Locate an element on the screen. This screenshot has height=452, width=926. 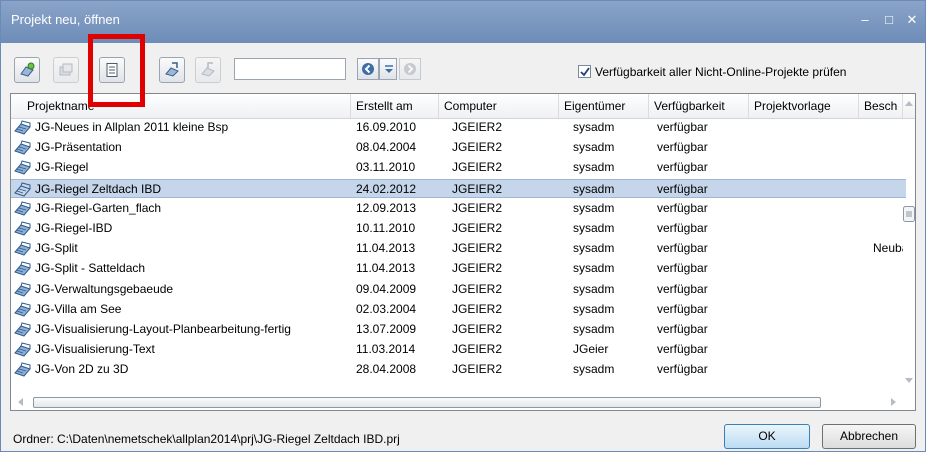
scroll-right-icon is located at coordinates (894, 402).